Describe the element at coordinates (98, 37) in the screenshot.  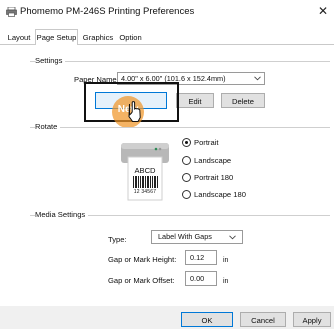
I see `tab-graphics: Graphics` at that location.